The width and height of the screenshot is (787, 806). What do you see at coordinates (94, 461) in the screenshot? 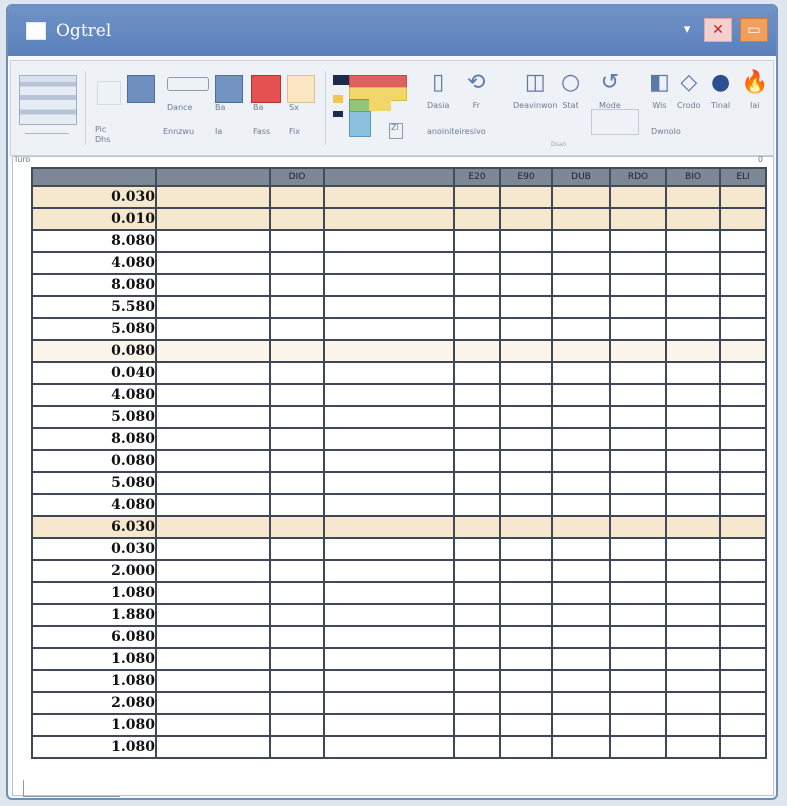
I see `value-cell: 0.080` at bounding box center [94, 461].